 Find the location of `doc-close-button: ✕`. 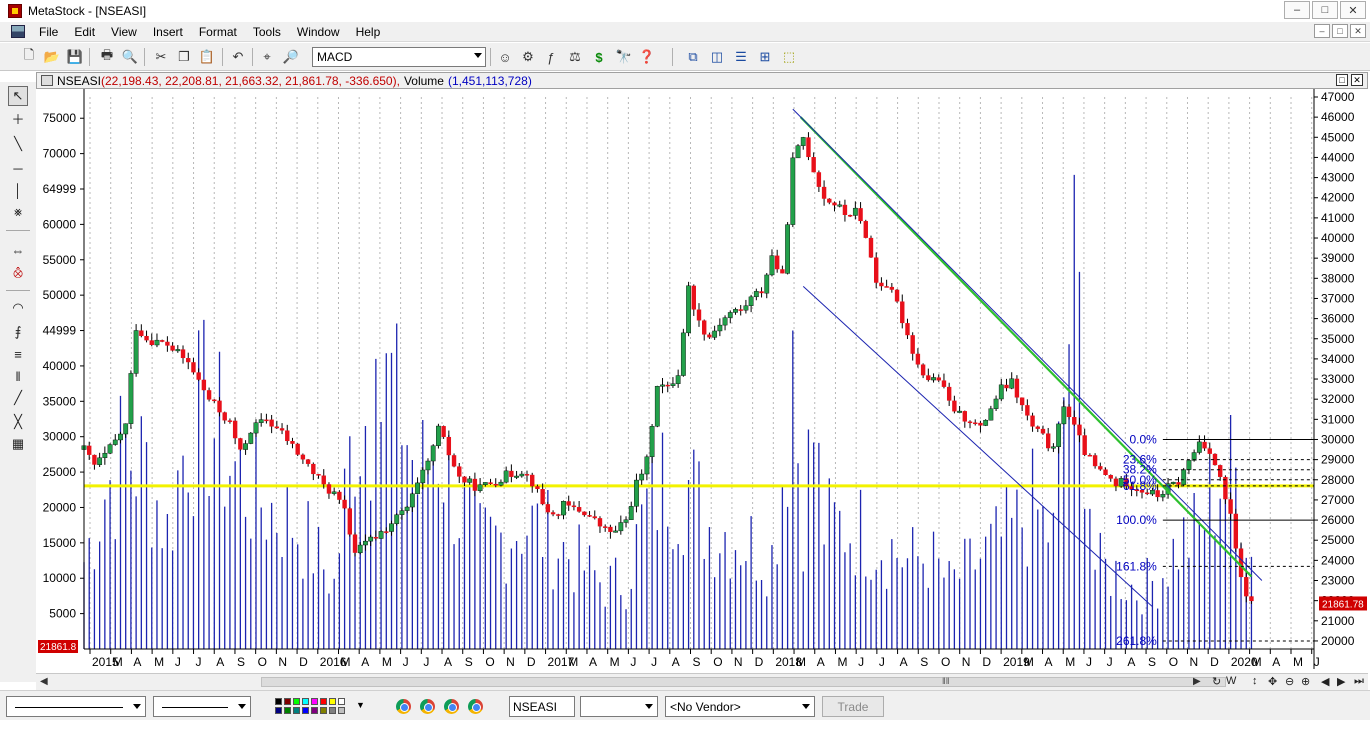

doc-close-button: ✕ is located at coordinates (1358, 31).